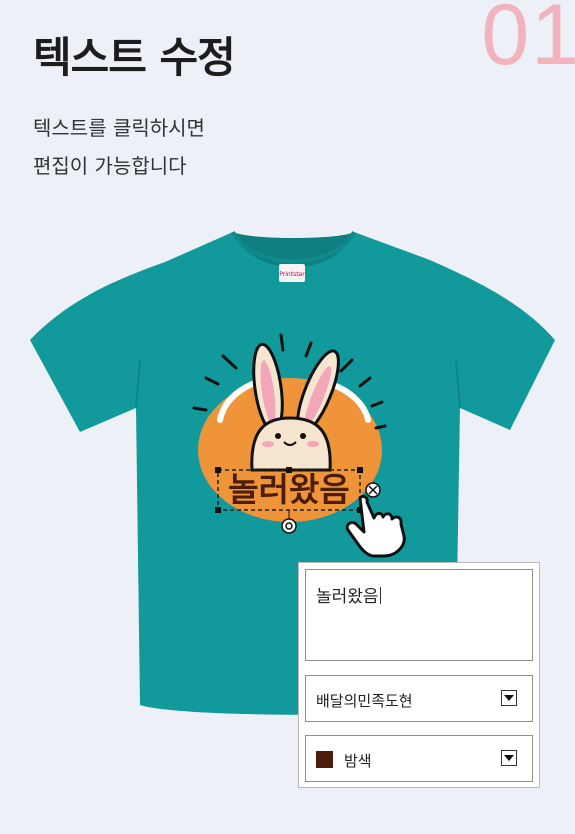  What do you see at coordinates (289, 526) in the screenshot?
I see `rotate-handle-icon` at bounding box center [289, 526].